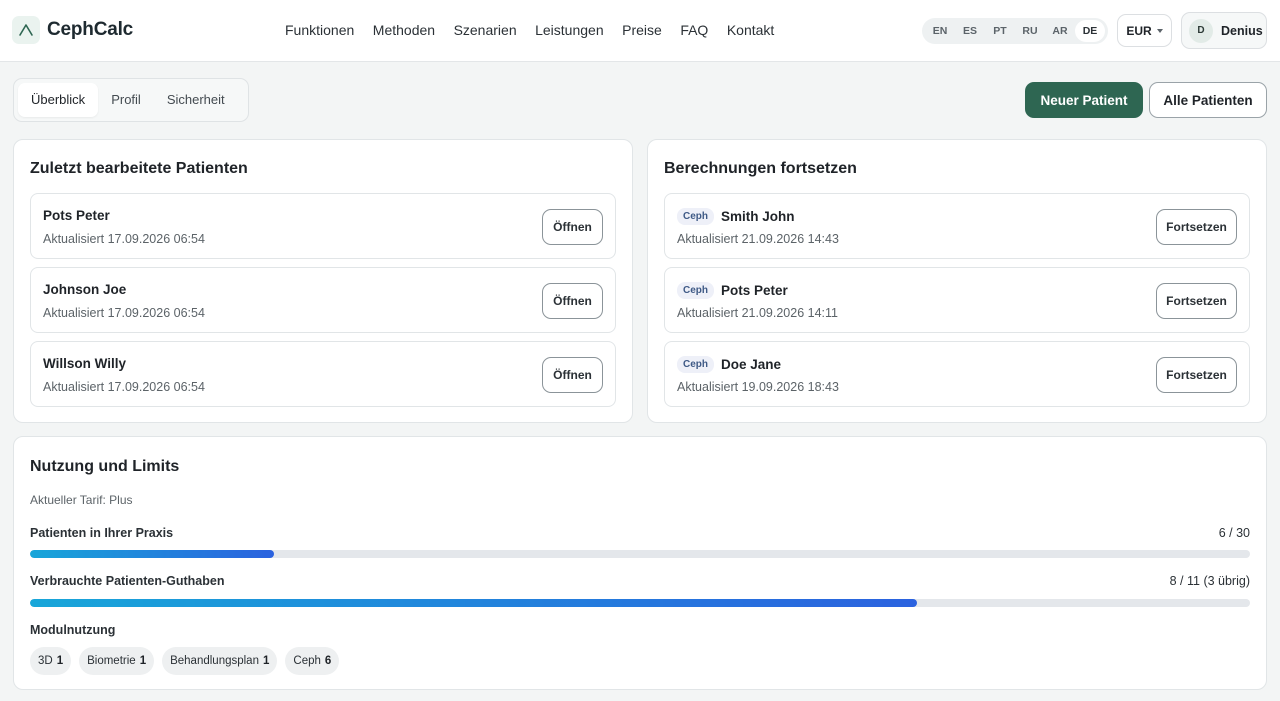 This screenshot has width=1280, height=701. I want to click on account-tabs: Überblick Profil Sicherheit, so click(131, 100).